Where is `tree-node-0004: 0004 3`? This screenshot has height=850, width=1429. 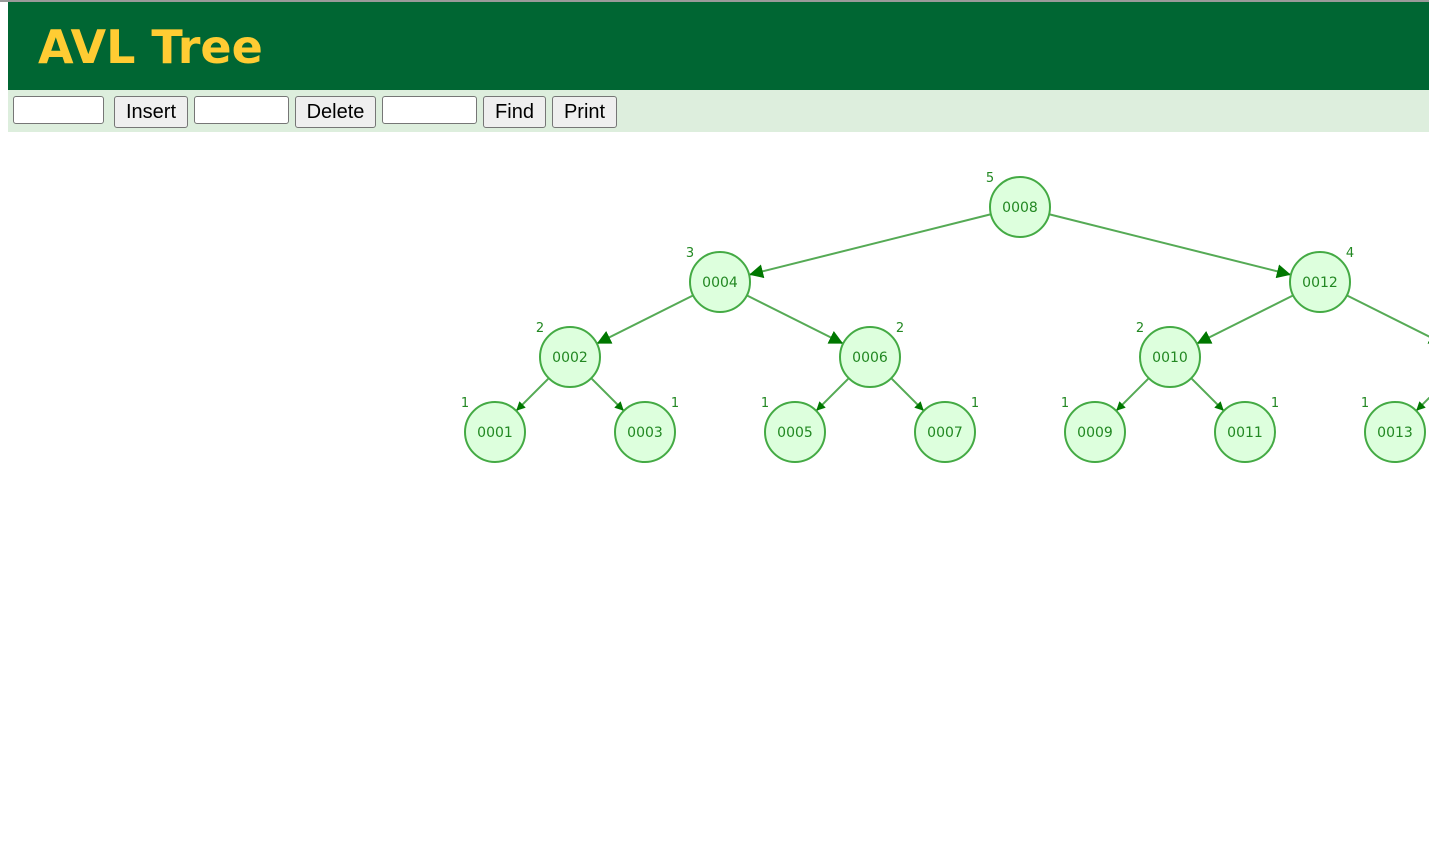
tree-node-0004: 0004 3 is located at coordinates (718, 279).